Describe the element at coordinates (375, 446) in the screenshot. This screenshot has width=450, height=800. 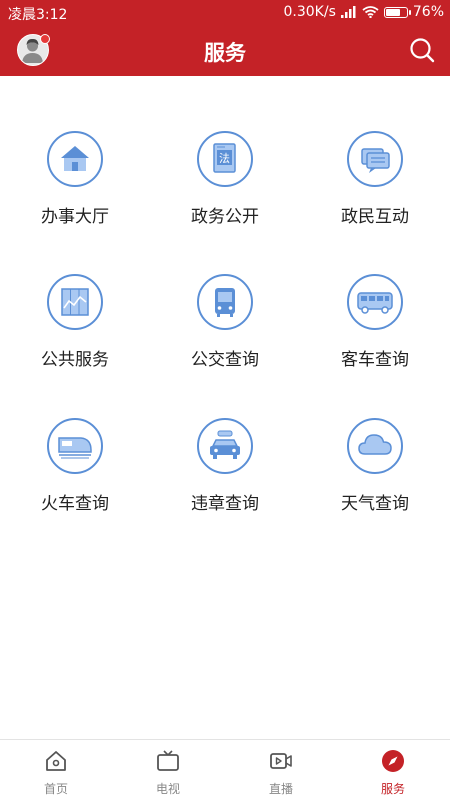
I see `cloud-icon` at that location.